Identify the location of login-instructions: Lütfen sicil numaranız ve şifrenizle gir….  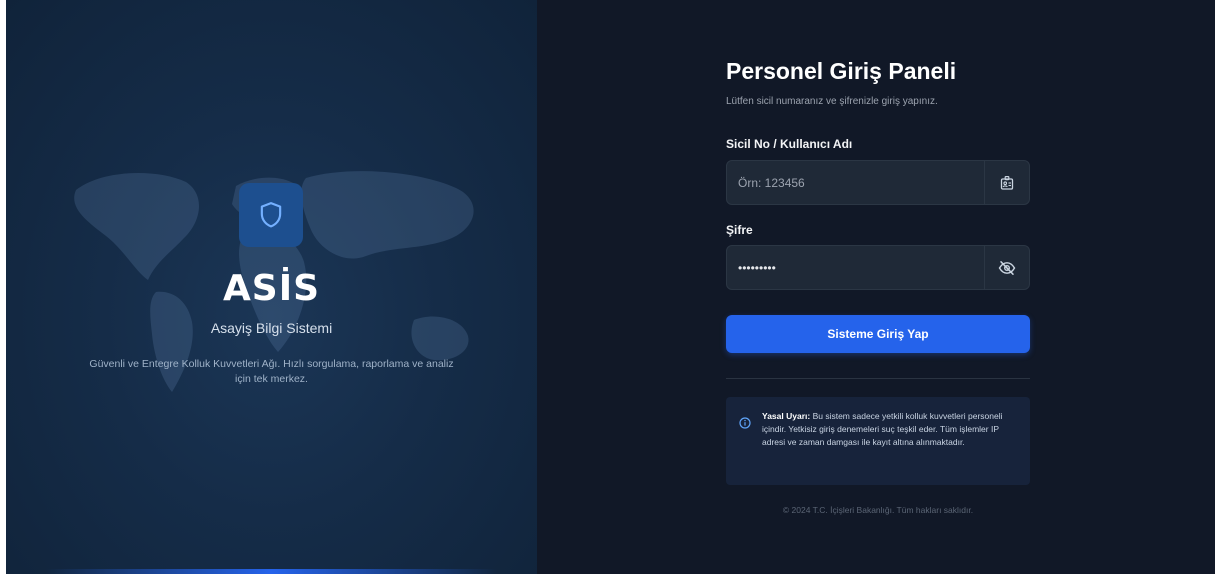
(832, 101).